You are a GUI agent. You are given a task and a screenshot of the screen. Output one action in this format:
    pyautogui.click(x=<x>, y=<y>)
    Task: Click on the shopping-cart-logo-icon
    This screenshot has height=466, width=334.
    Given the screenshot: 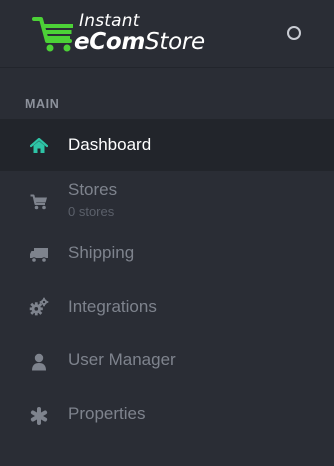 What is the action you would take?
    pyautogui.click(x=52, y=34)
    